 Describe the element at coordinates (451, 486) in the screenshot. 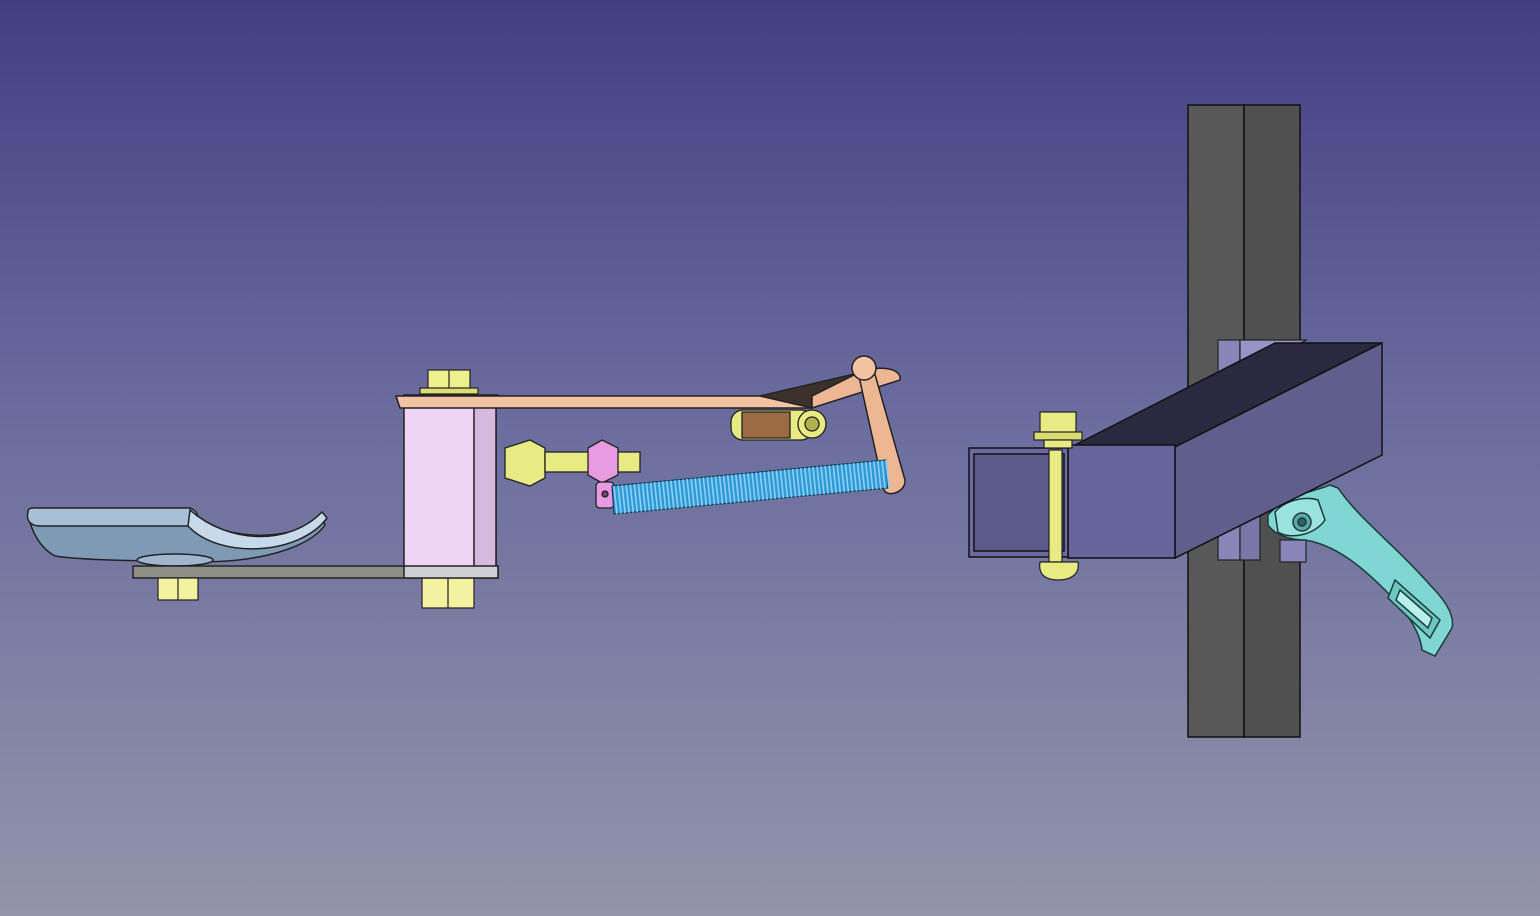

I see `pivot-bushing` at that location.